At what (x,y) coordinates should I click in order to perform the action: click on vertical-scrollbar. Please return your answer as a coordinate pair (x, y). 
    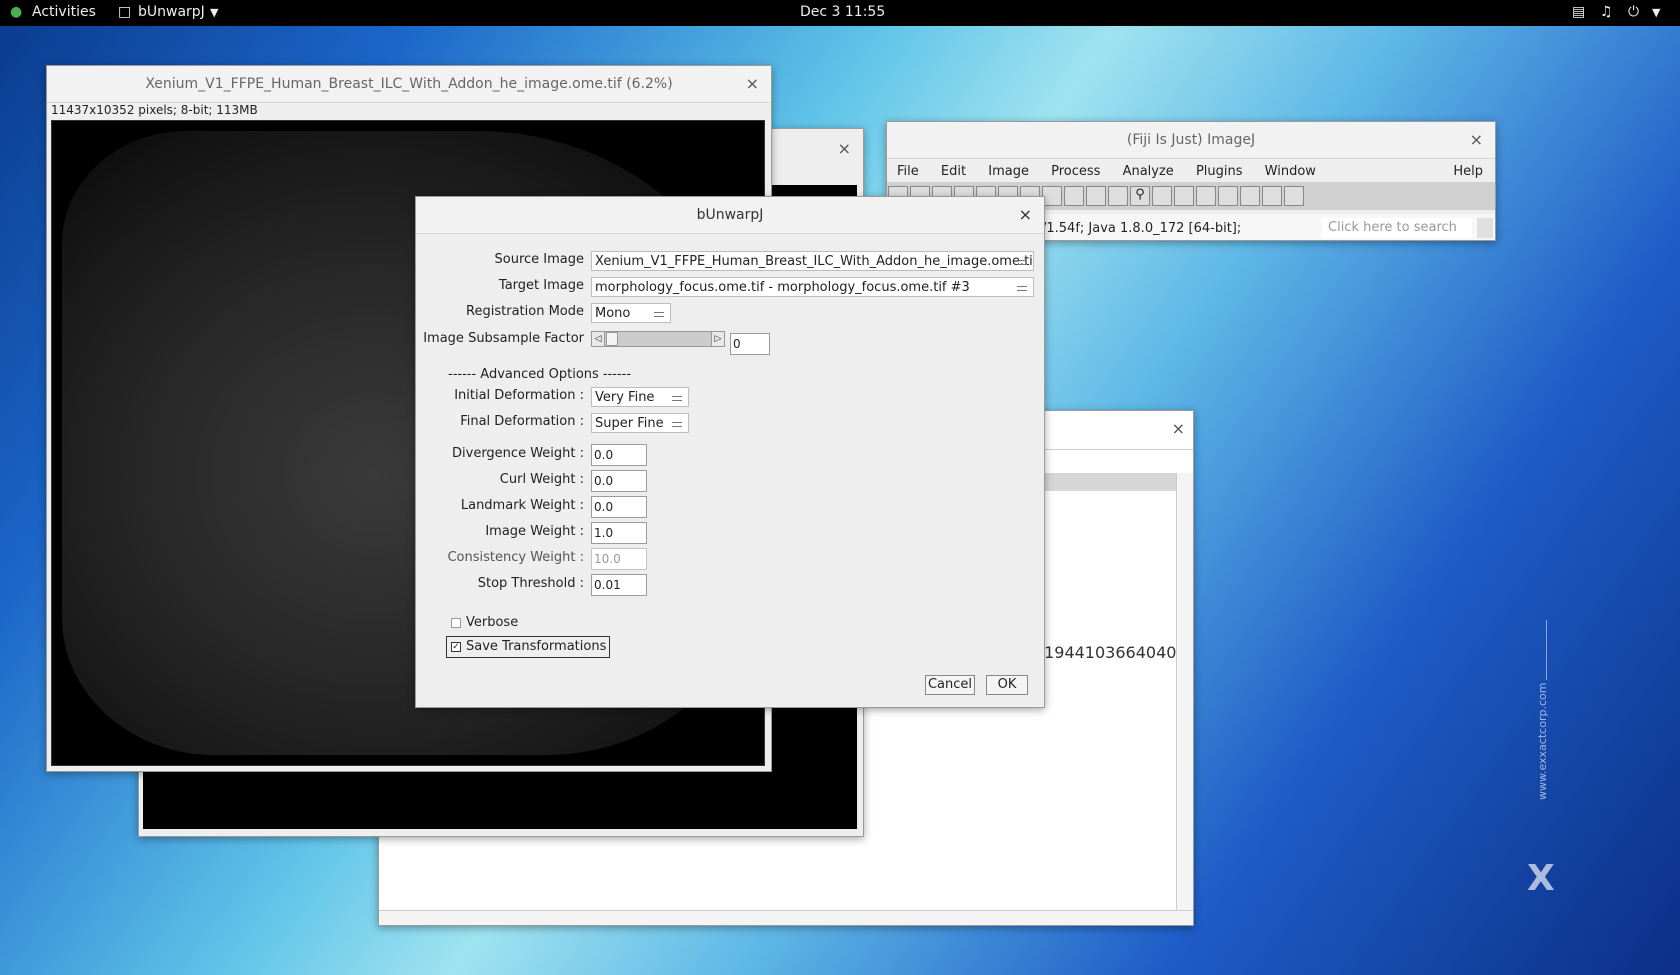
    Looking at the image, I should click on (1184, 693).